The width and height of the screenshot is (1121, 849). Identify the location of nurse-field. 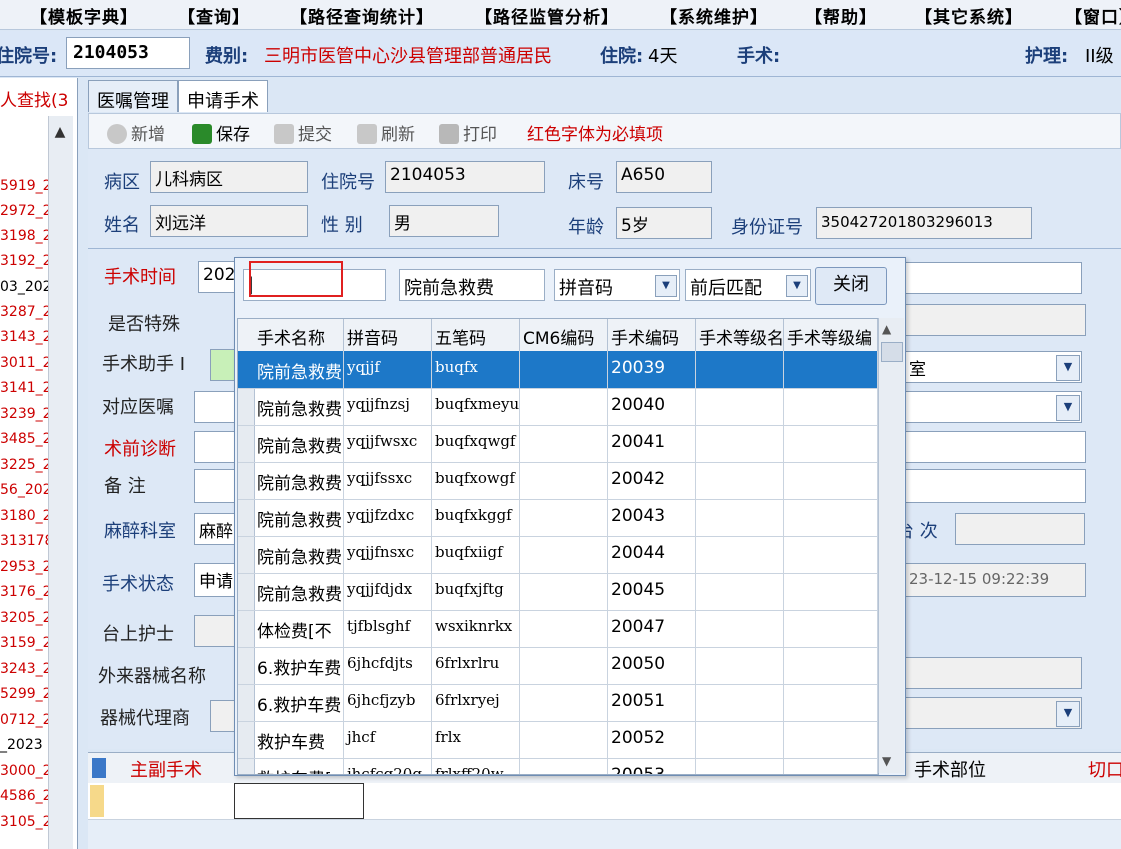
(216, 631).